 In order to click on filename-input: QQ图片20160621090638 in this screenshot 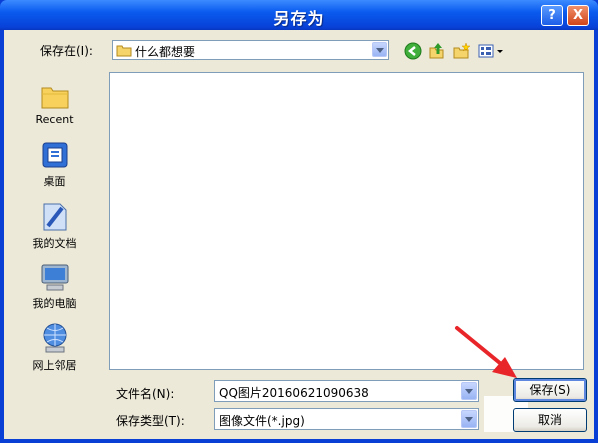, I will do `click(346, 391)`.